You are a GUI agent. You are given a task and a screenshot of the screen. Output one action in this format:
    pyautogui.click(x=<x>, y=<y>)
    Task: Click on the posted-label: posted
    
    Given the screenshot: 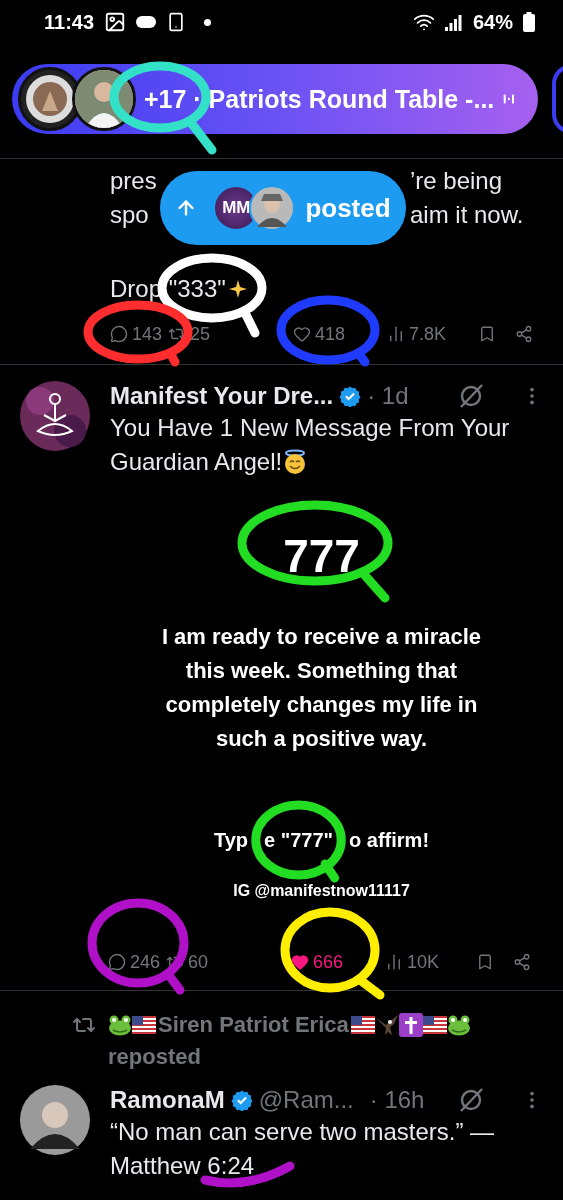 What is the action you would take?
    pyautogui.click(x=348, y=208)
    